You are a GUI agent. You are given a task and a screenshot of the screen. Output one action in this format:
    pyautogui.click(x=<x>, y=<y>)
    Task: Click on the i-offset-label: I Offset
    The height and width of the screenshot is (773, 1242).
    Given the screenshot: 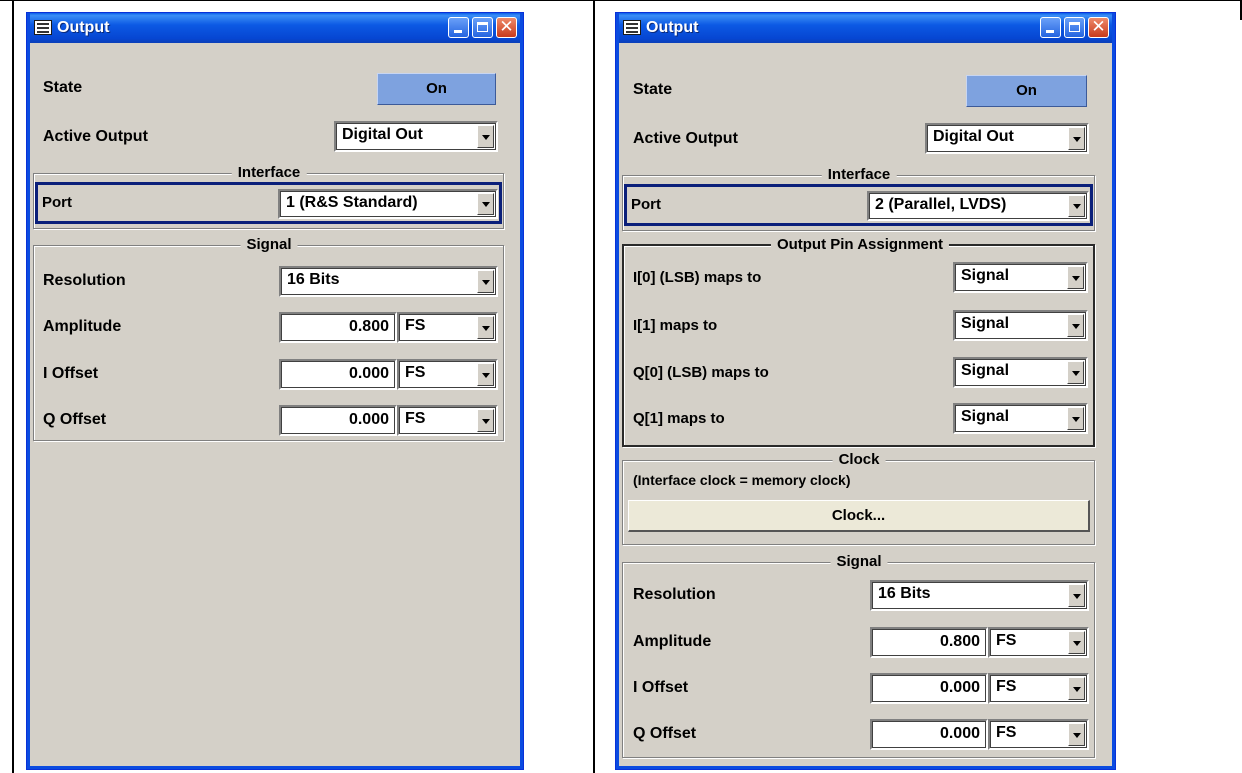 What is the action you would take?
    pyautogui.click(x=661, y=687)
    